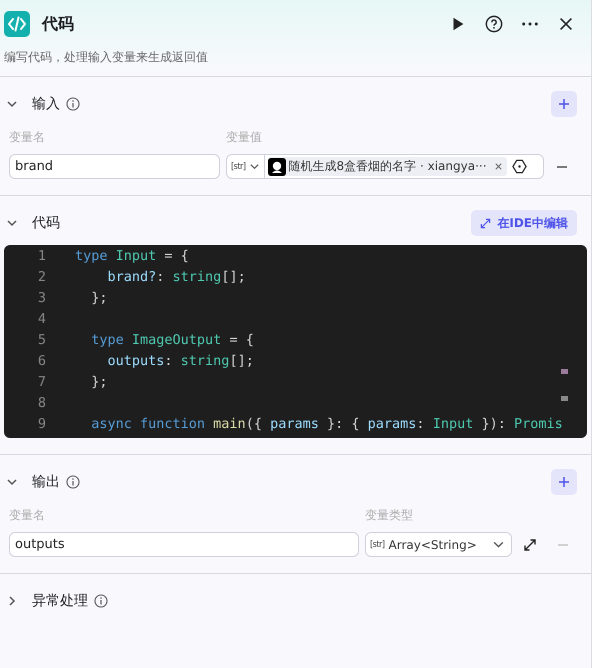 The width and height of the screenshot is (592, 668). I want to click on name-field: brand, so click(114, 166).